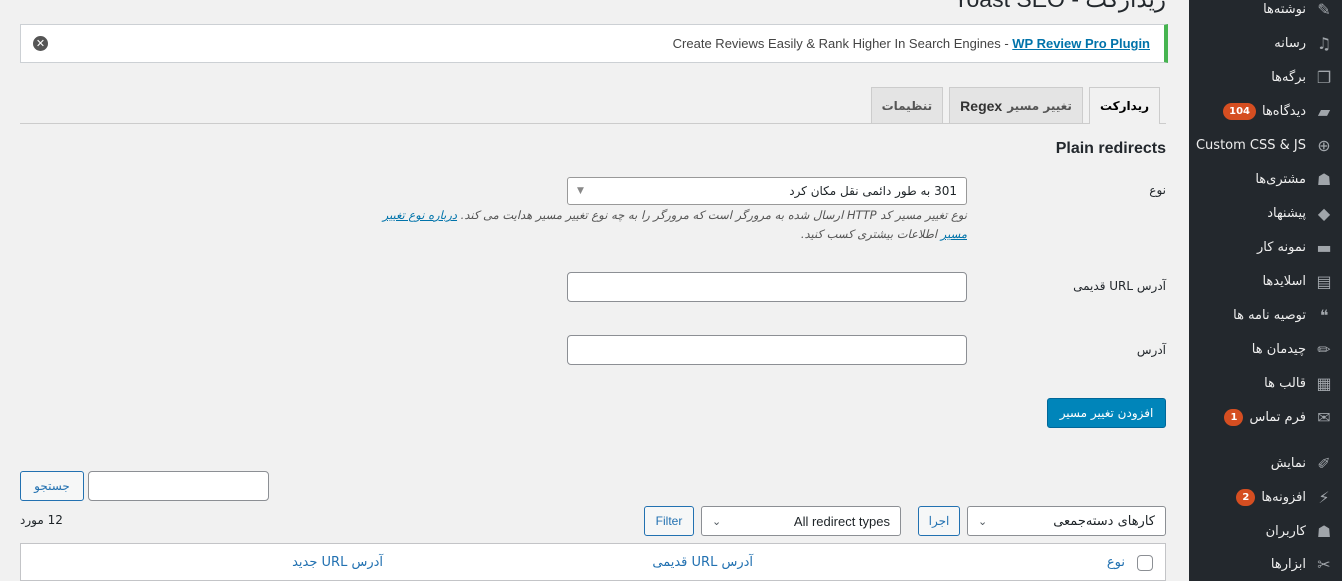 This screenshot has width=1342, height=581. Describe the element at coordinates (1265, 43) in the screenshot. I see `sidebar-item-media: ♫ رسانه` at that location.